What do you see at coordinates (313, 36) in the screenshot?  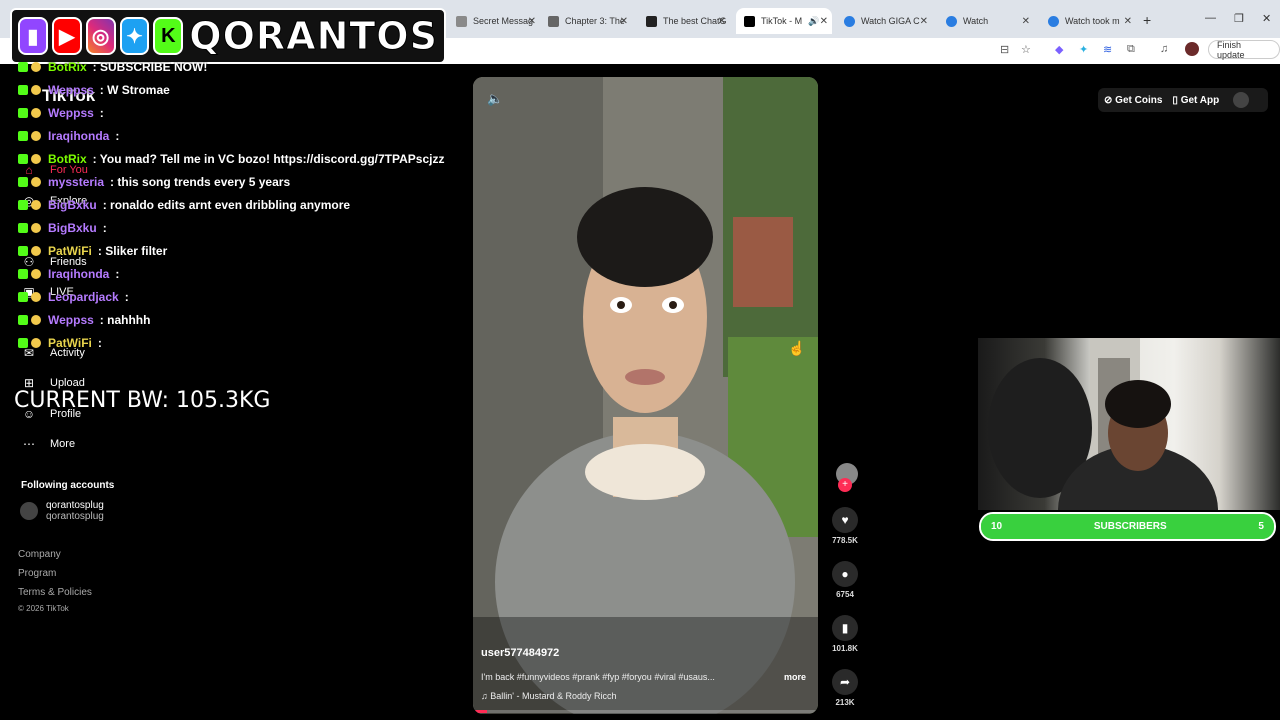 I see `logo-text: QORANTOS` at bounding box center [313, 36].